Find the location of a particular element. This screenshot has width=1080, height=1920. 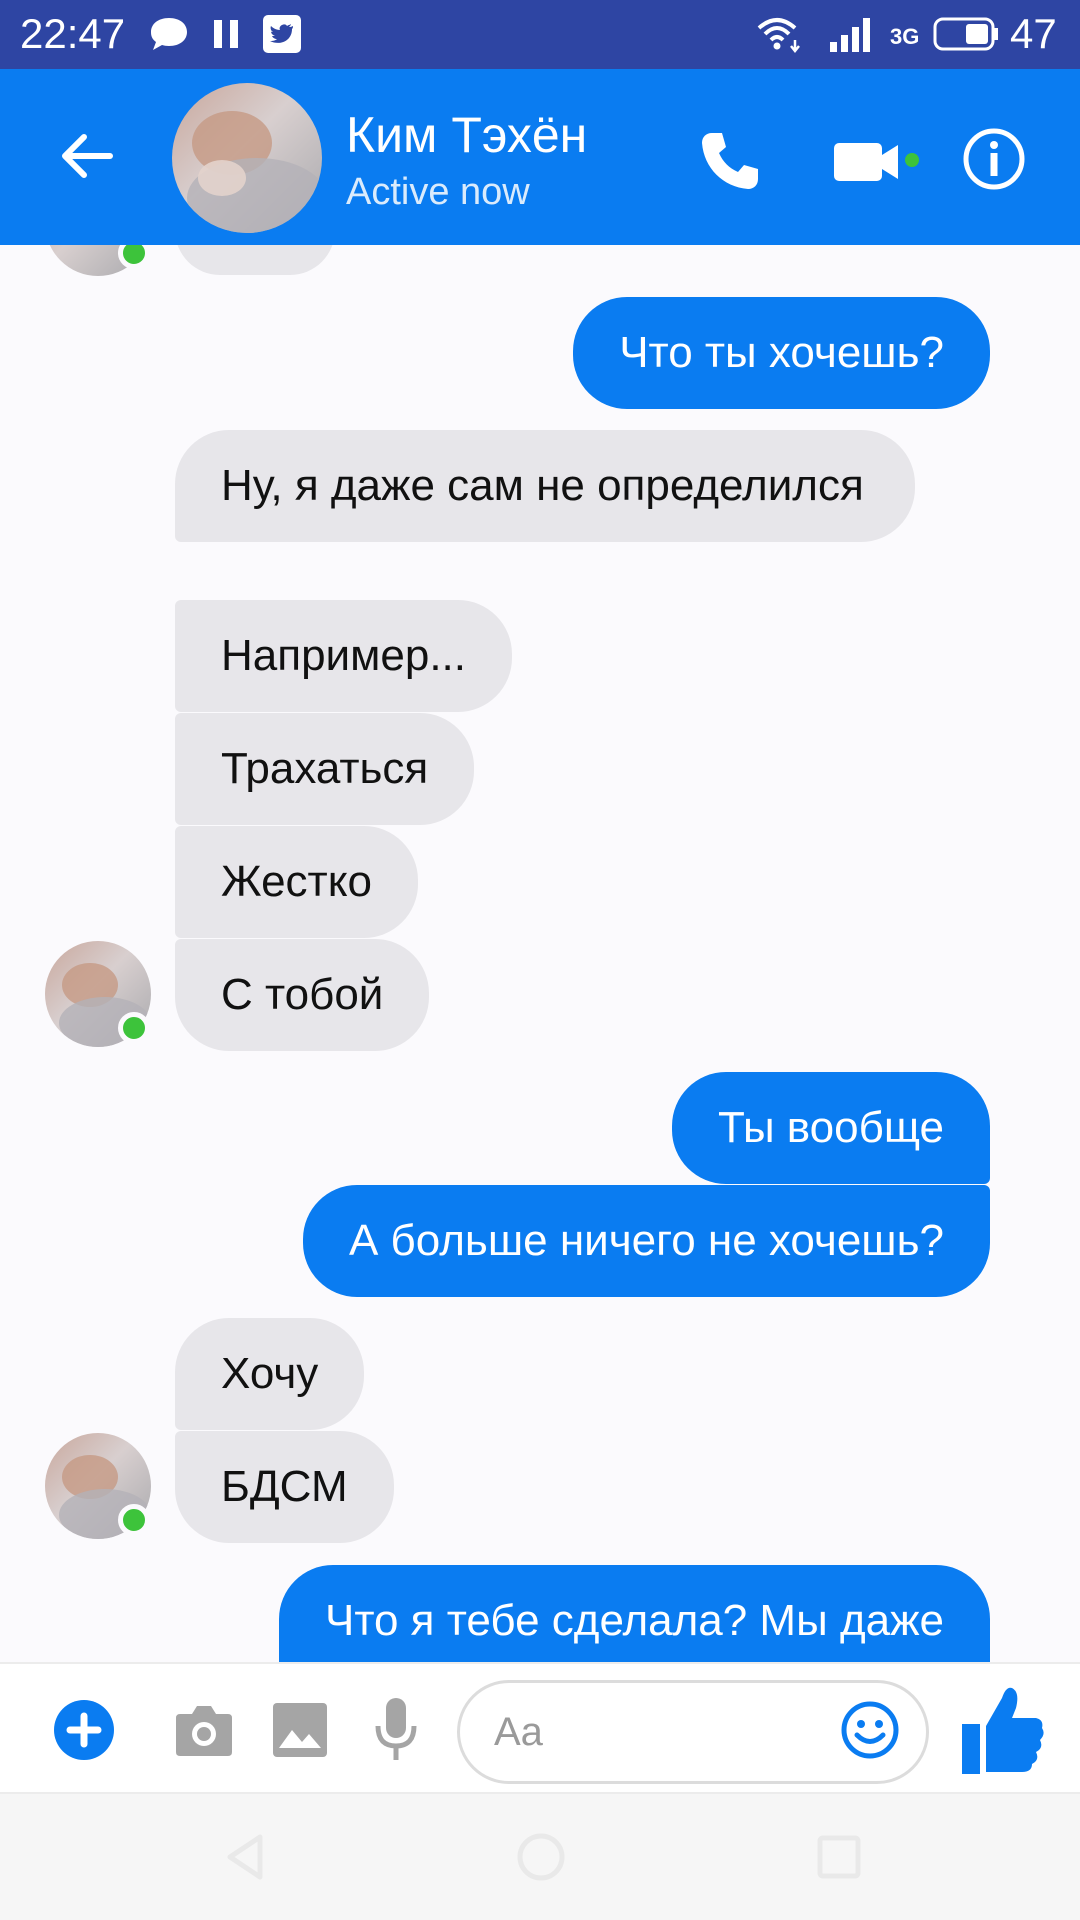

cell-signal-icon is located at coordinates (850, 35).